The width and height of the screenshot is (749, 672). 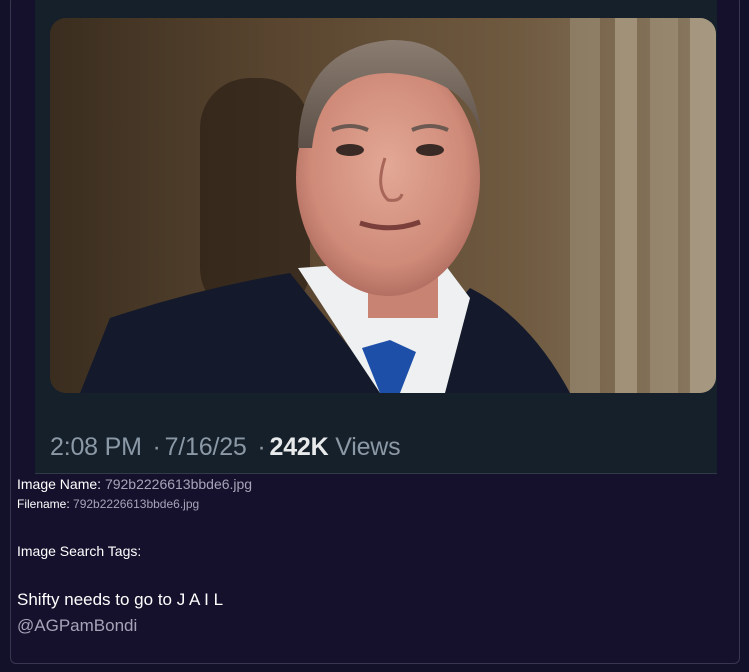 What do you see at coordinates (43, 504) in the screenshot?
I see `filename-label: Filename:` at bounding box center [43, 504].